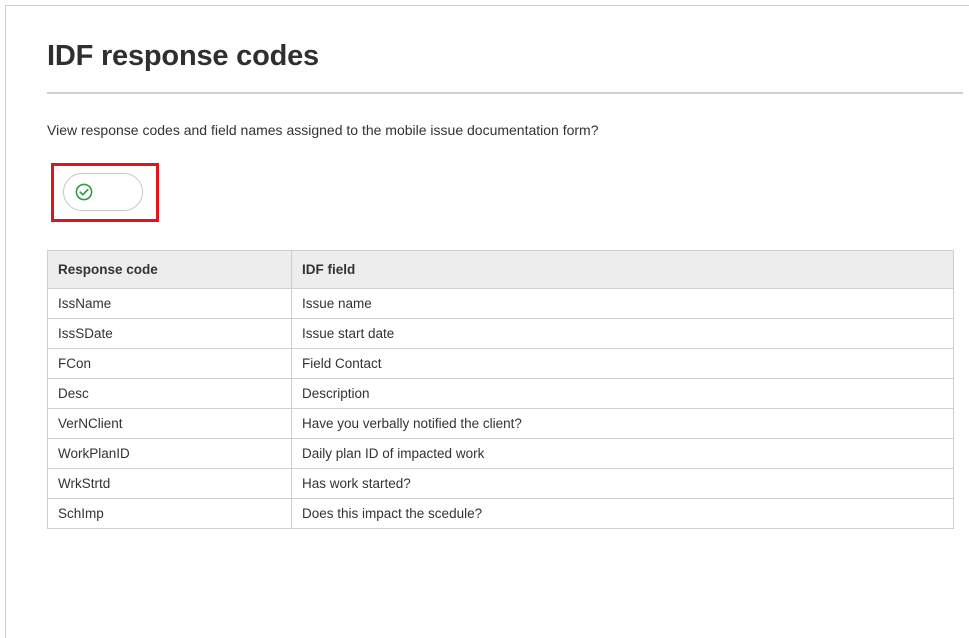 Image resolution: width=969 pixels, height=638 pixels. Describe the element at coordinates (169, 513) in the screenshot. I see `response-code-cell: SchImp` at that location.